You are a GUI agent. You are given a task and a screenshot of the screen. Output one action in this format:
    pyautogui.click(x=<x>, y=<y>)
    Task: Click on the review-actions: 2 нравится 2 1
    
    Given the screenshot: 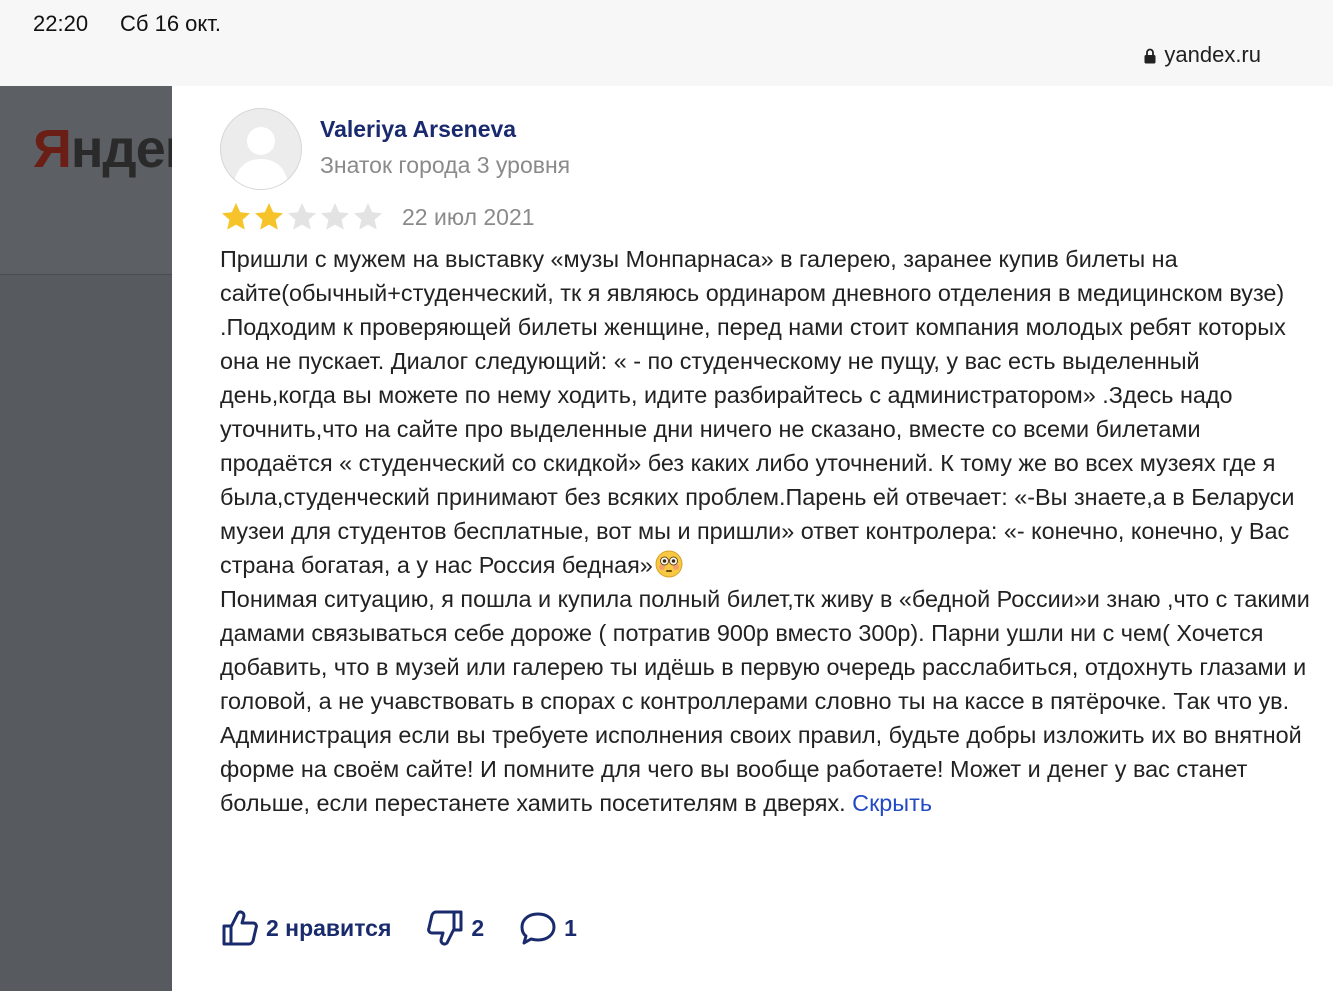 What is the action you would take?
    pyautogui.click(x=415, y=928)
    